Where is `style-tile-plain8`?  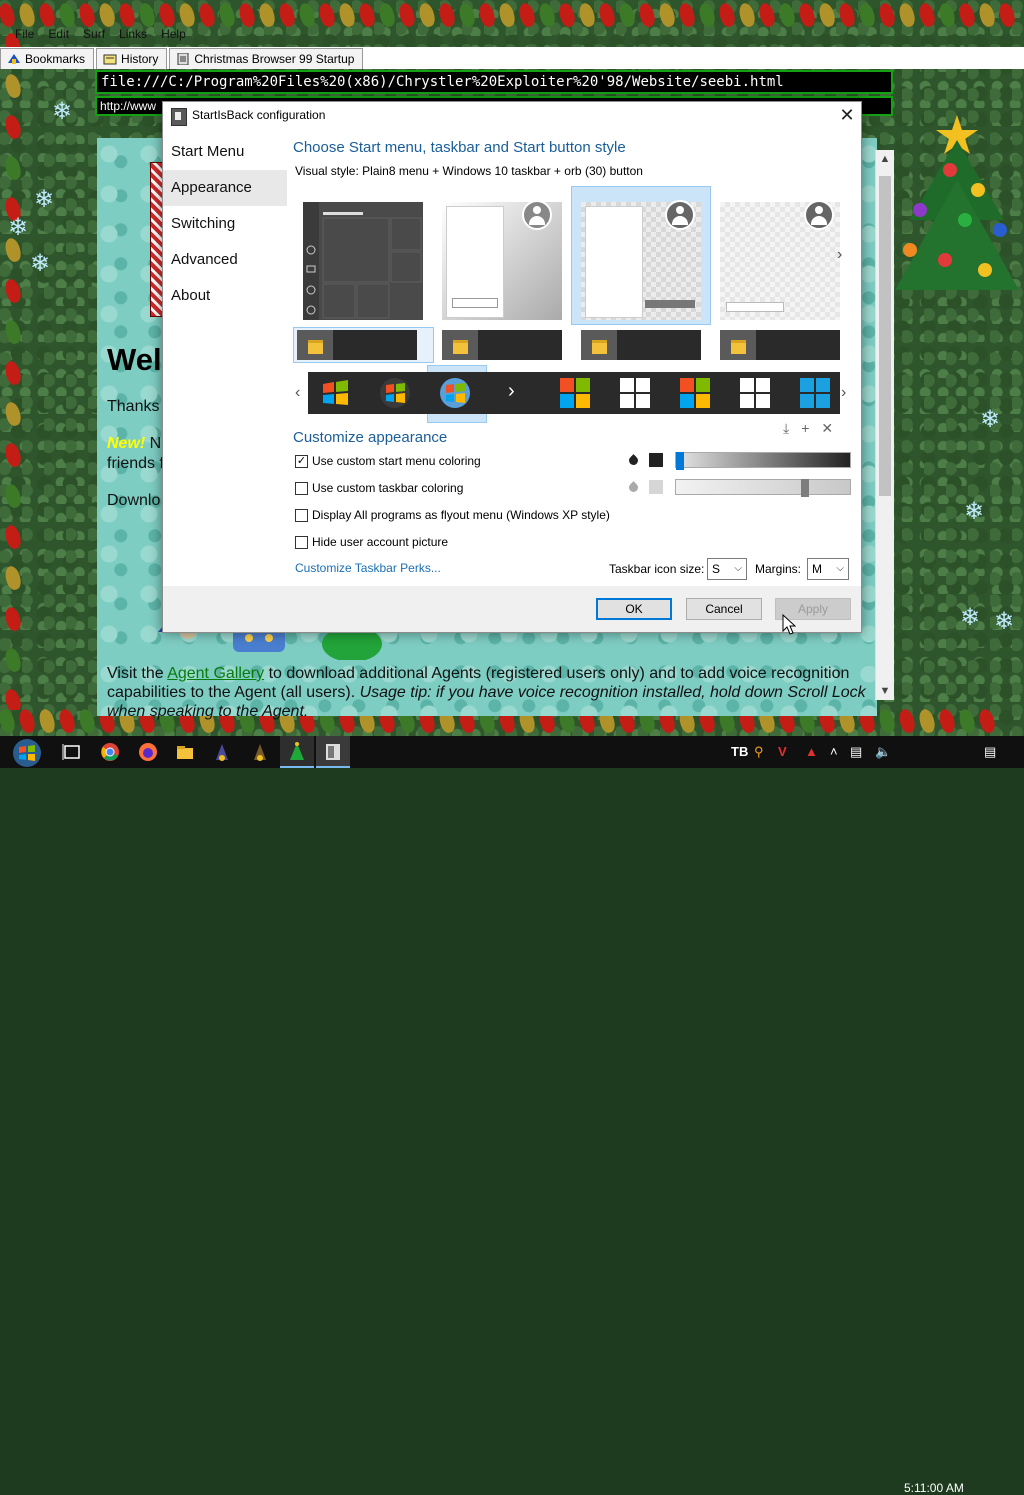
style-tile-plain8 is located at coordinates (502, 260).